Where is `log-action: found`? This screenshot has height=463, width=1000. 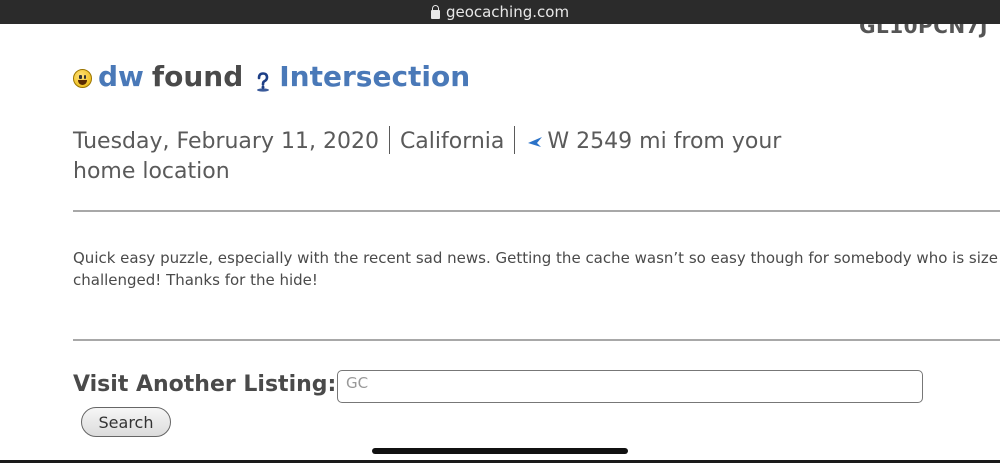
log-action: found is located at coordinates (197, 76).